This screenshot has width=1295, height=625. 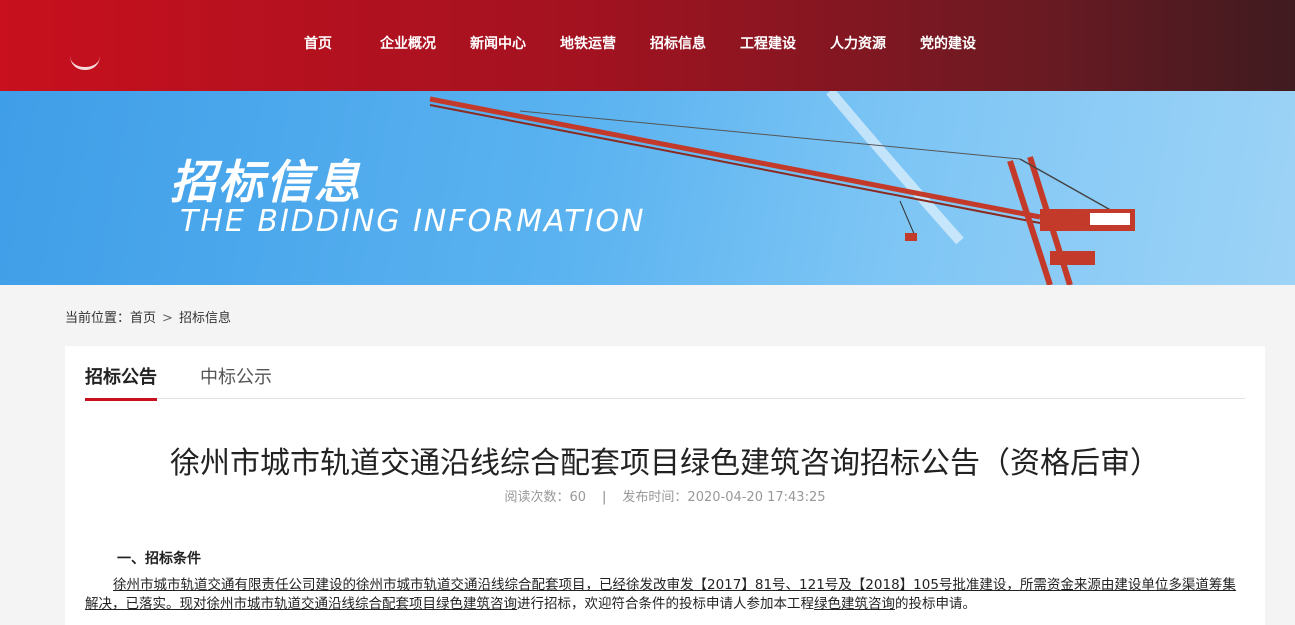 What do you see at coordinates (318, 43) in the screenshot?
I see `nav-item-home: 首页` at bounding box center [318, 43].